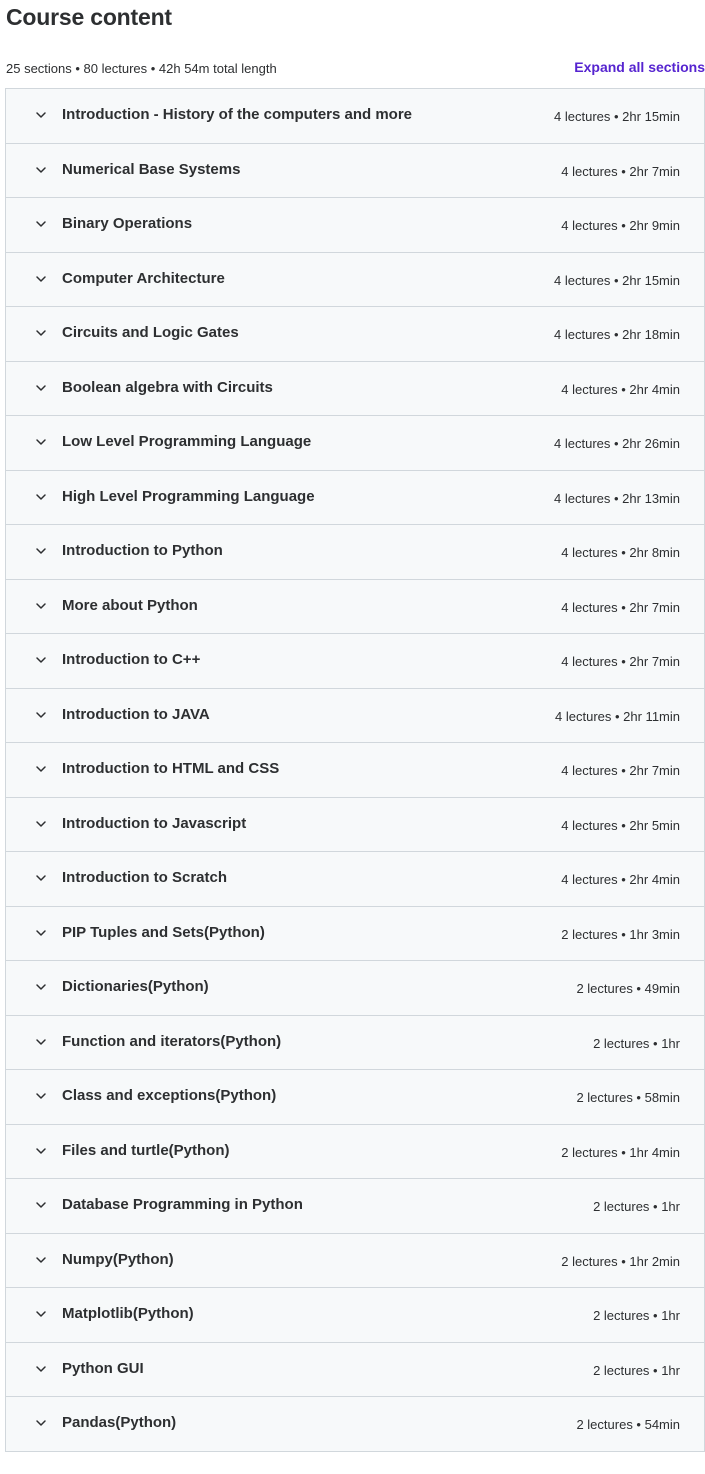 This screenshot has width=705, height=1474. I want to click on section-title: Numerical Base Systems, so click(151, 169).